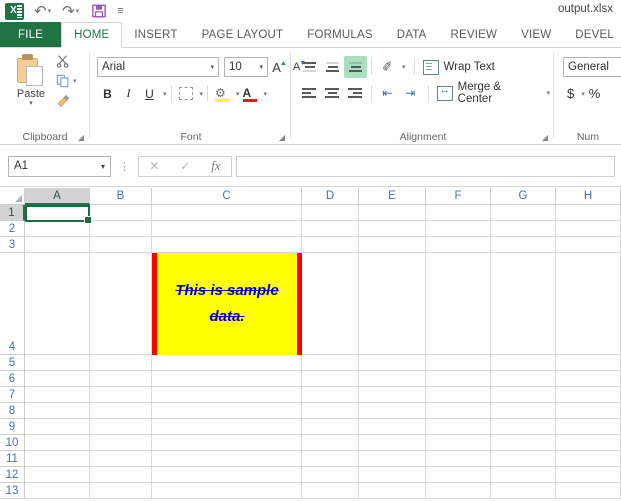 This screenshot has width=621, height=501. What do you see at coordinates (330, 196) in the screenshot?
I see `column-header-d: D` at bounding box center [330, 196].